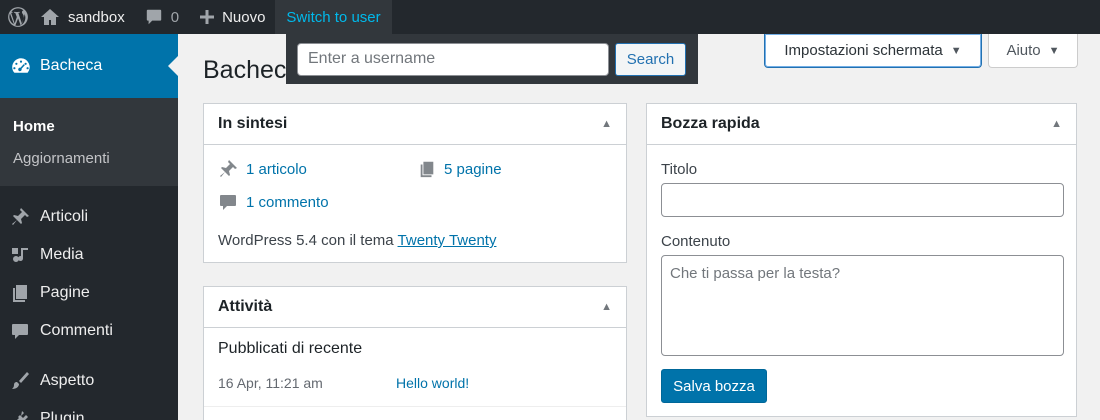 This screenshot has height=420, width=1100. Describe the element at coordinates (276, 169) in the screenshot. I see `glance-posts-count: 1 articolo` at that location.